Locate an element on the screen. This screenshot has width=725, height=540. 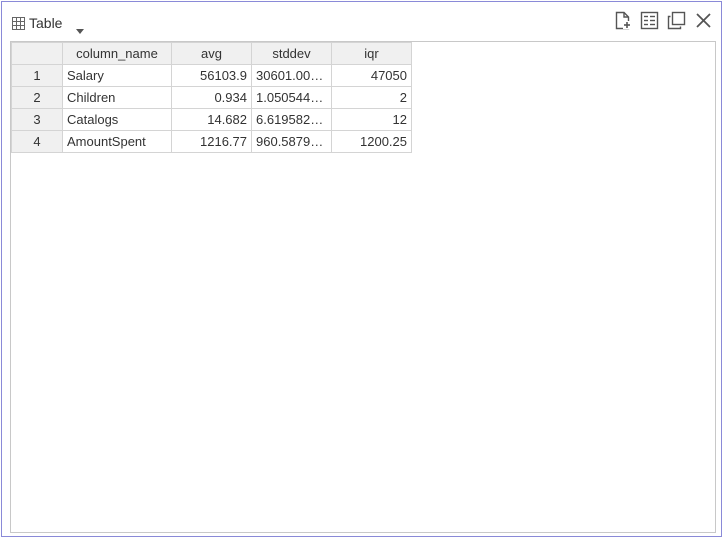
cell-iqr: 47050 is located at coordinates (371, 75).